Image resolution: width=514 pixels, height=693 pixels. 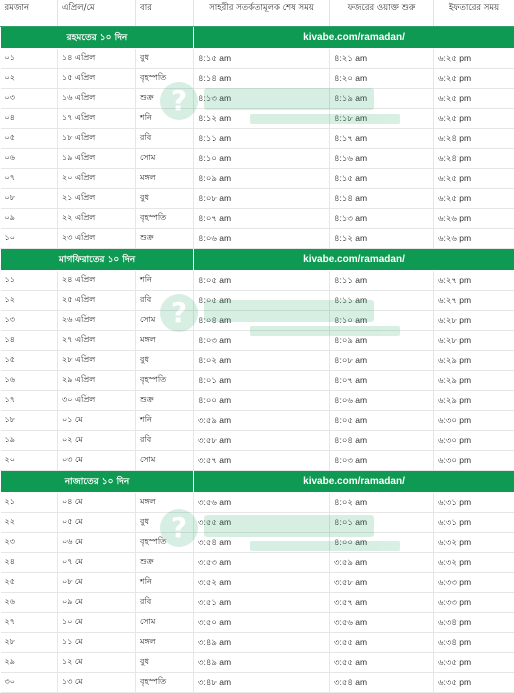 What do you see at coordinates (382, 281) in the screenshot?
I see `fajr-start-time: ৪:১১ am` at bounding box center [382, 281].